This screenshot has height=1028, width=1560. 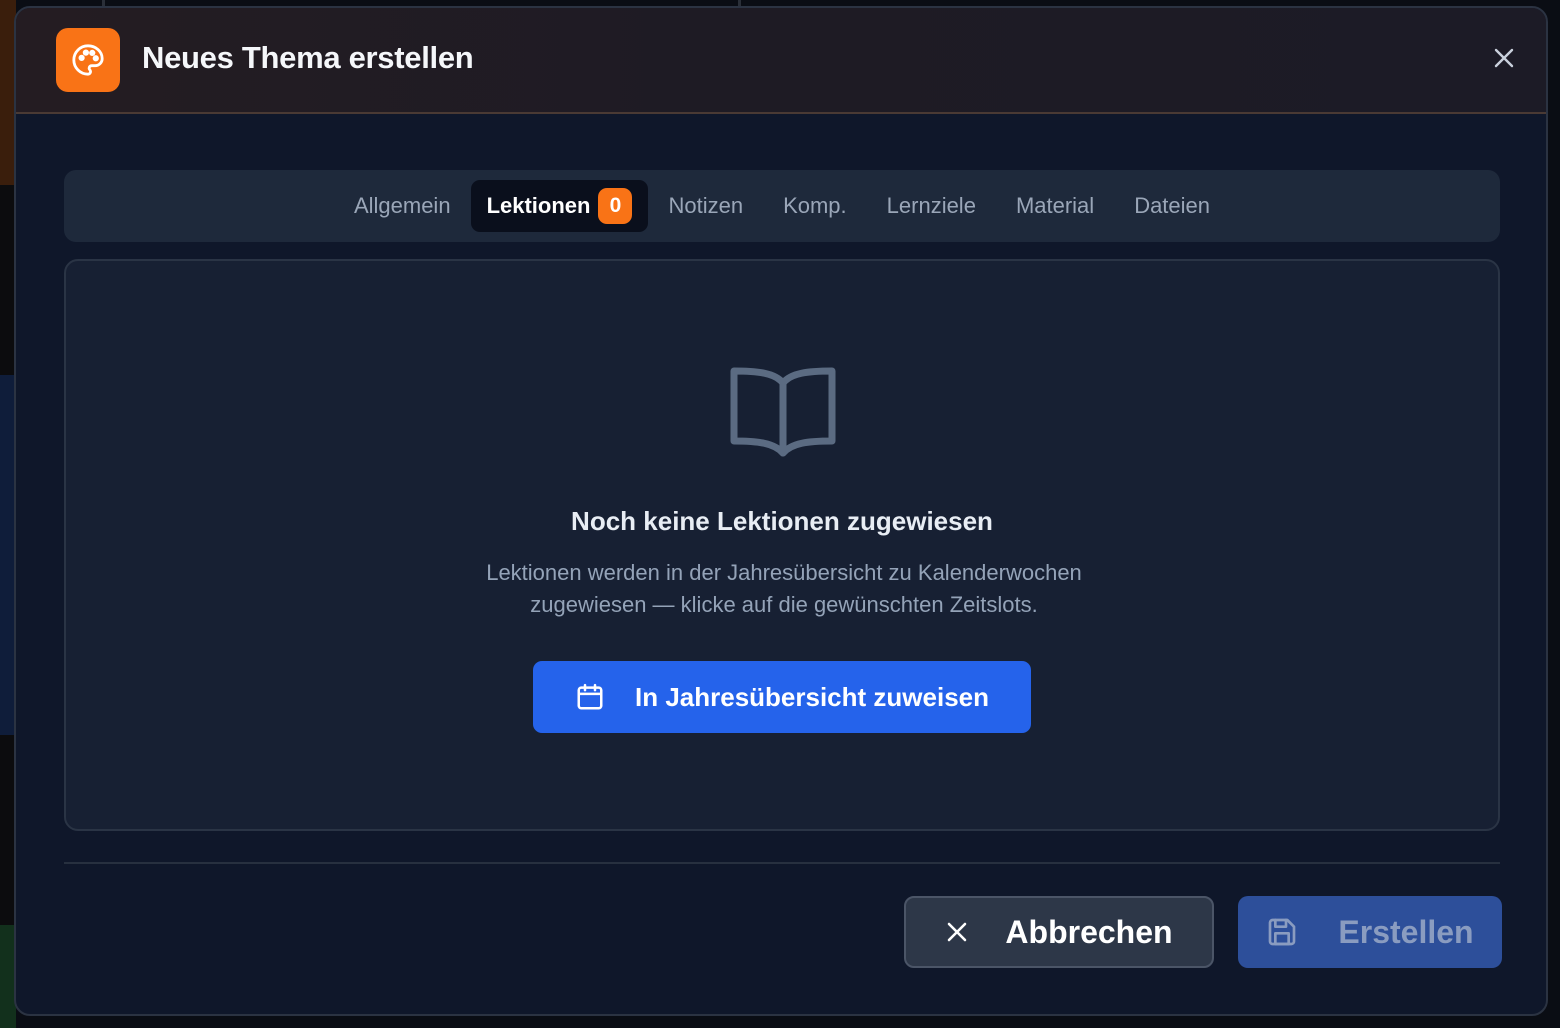 I want to click on assign-button-label: In Jahresübersicht zuweisen, so click(x=811, y=696).